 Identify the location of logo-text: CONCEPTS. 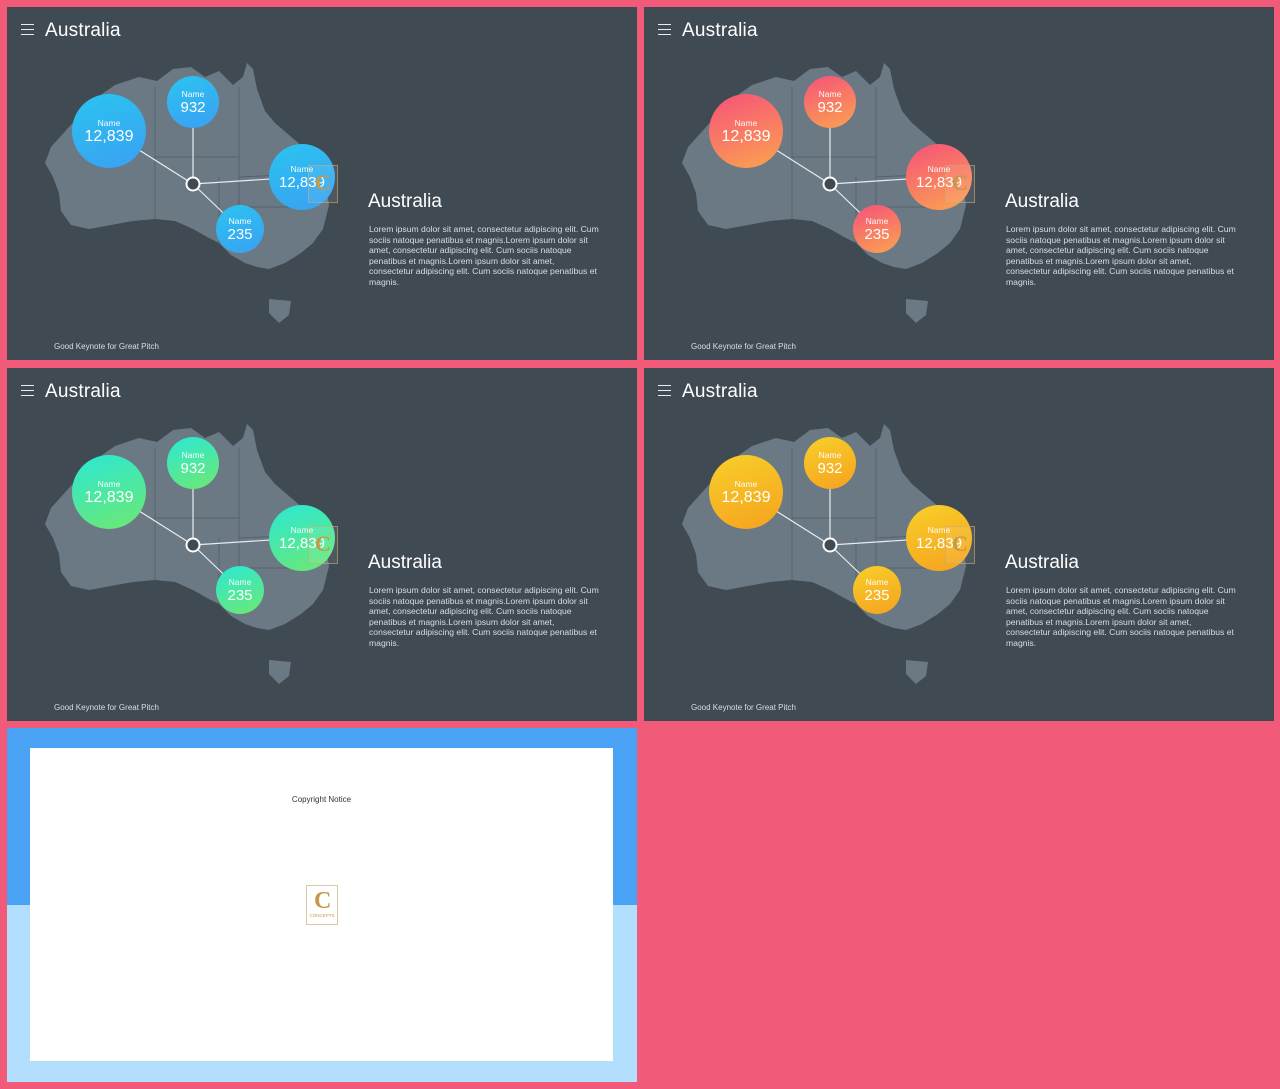
(322, 915).